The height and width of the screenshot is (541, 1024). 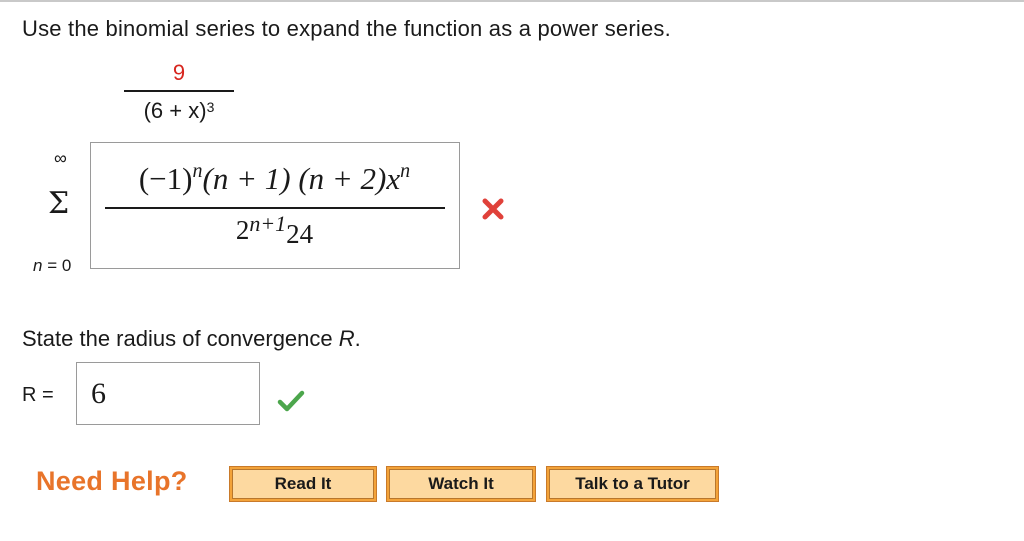 What do you see at coordinates (59, 203) in the screenshot?
I see `sigma-symbol: Σ` at bounding box center [59, 203].